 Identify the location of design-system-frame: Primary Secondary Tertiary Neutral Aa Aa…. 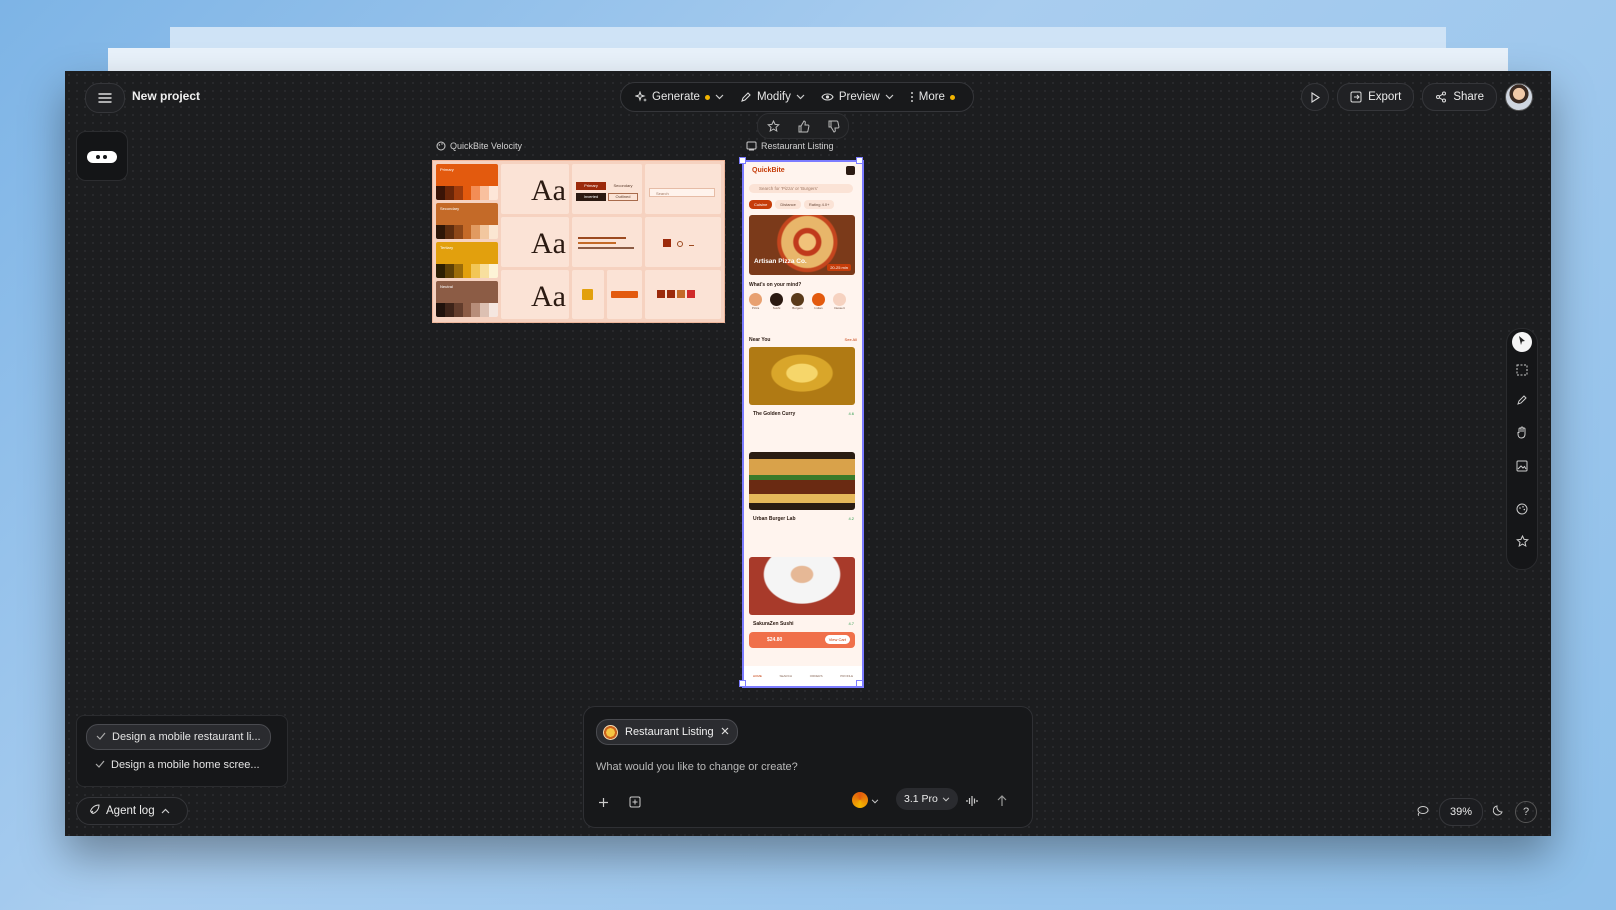
(578, 241).